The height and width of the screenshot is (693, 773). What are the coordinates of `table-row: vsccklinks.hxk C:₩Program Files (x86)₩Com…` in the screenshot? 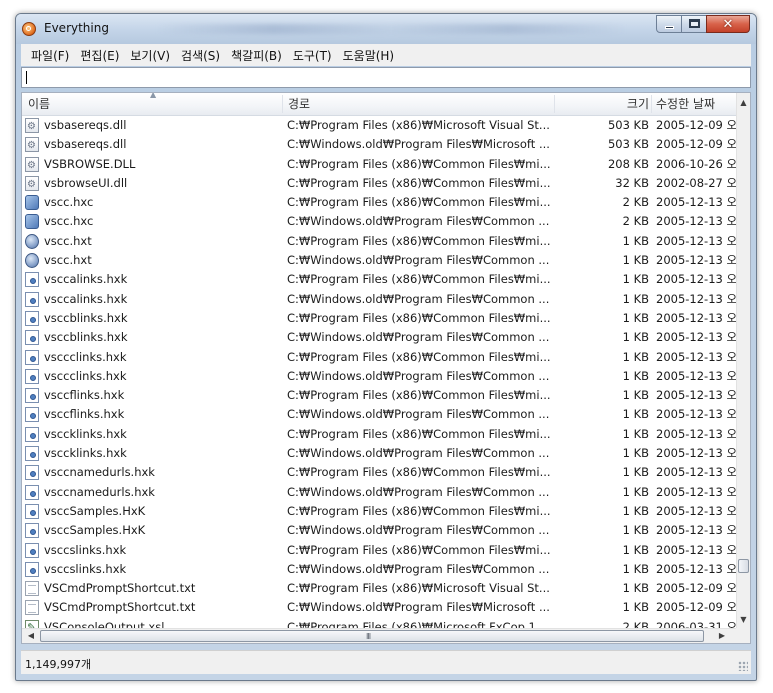 It's located at (379, 434).